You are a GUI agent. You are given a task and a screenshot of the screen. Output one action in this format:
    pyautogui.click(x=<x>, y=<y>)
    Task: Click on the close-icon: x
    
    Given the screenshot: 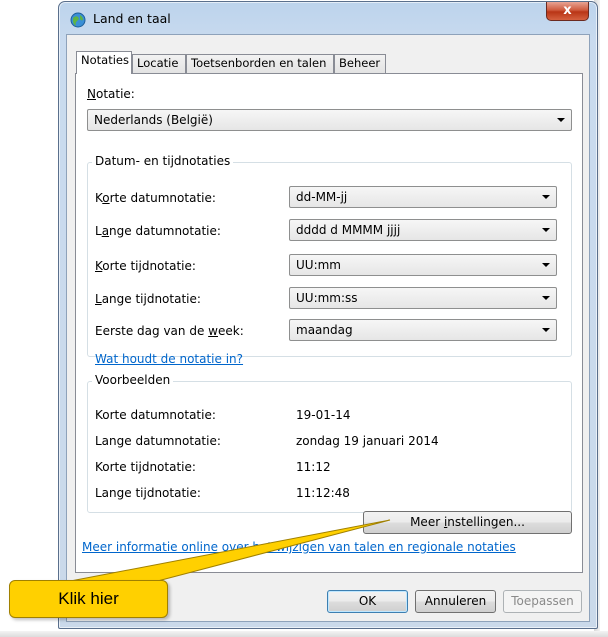 What is the action you would take?
    pyautogui.click(x=567, y=10)
    